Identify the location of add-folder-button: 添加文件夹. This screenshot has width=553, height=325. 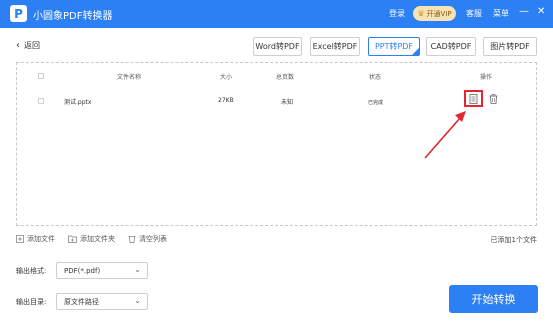
(91, 239).